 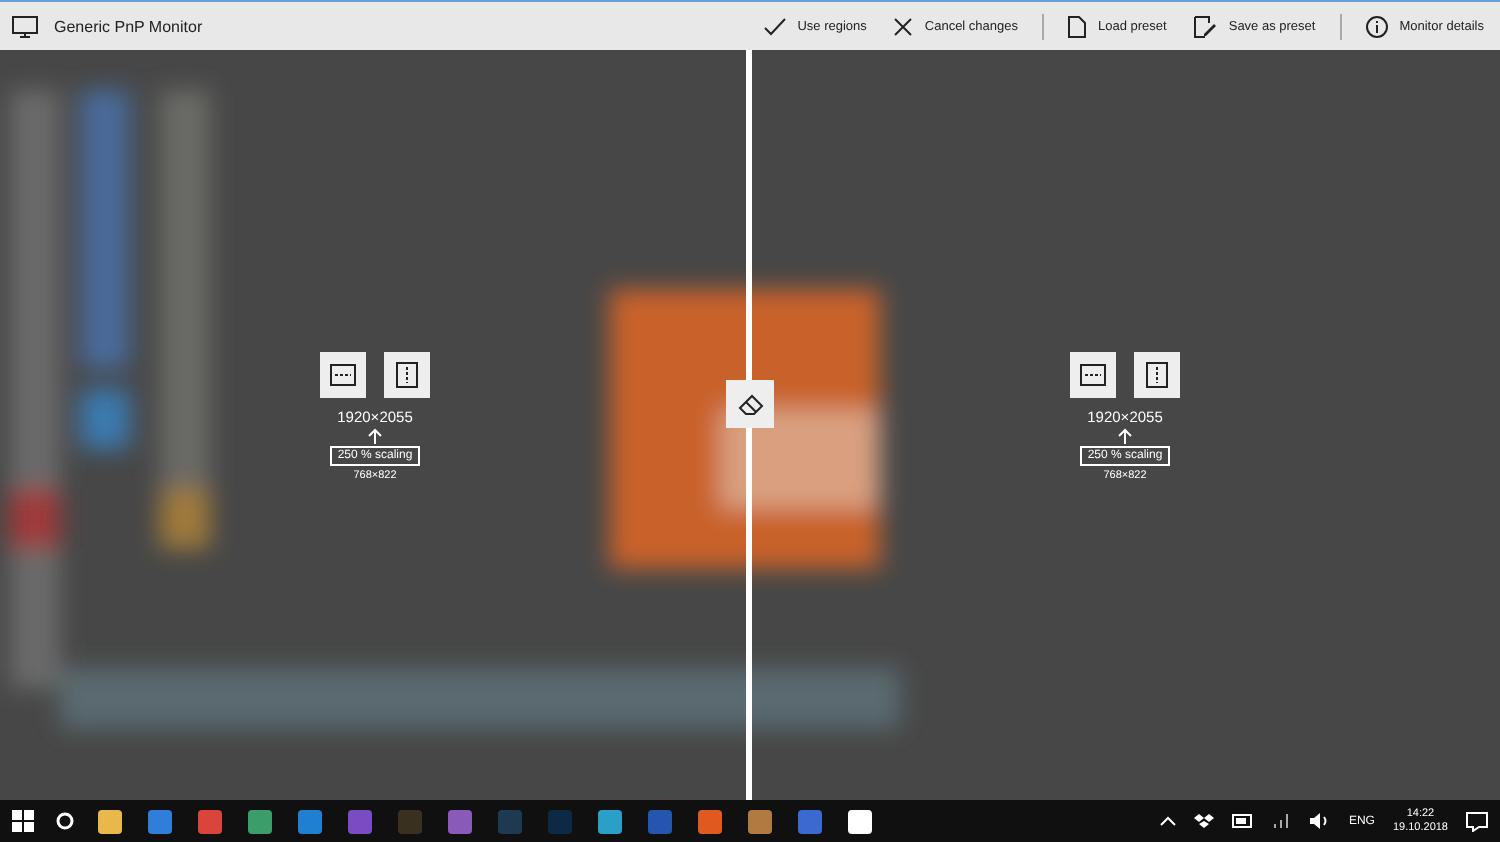 What do you see at coordinates (1320, 821) in the screenshot?
I see `volume-icon` at bounding box center [1320, 821].